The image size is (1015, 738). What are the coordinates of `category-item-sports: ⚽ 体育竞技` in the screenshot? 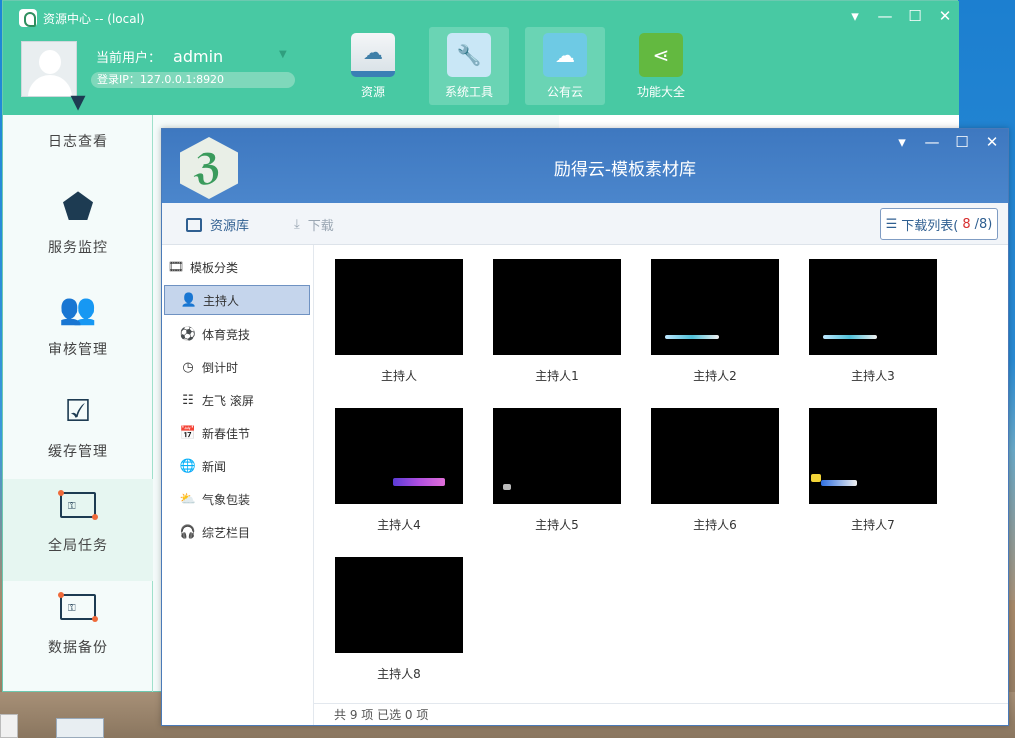 It's located at (237, 334).